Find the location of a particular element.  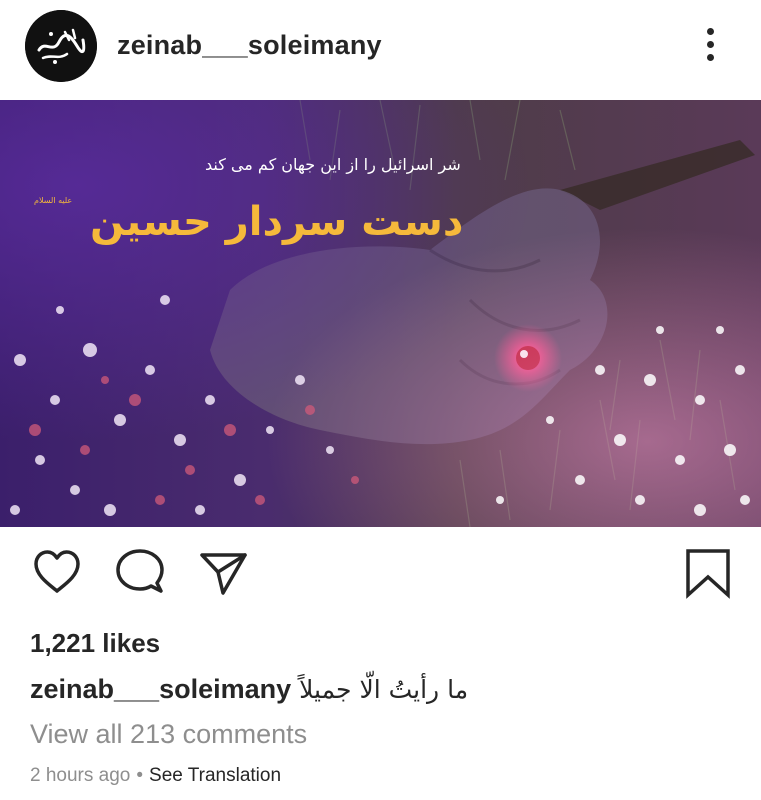

avatar is located at coordinates (61, 46).